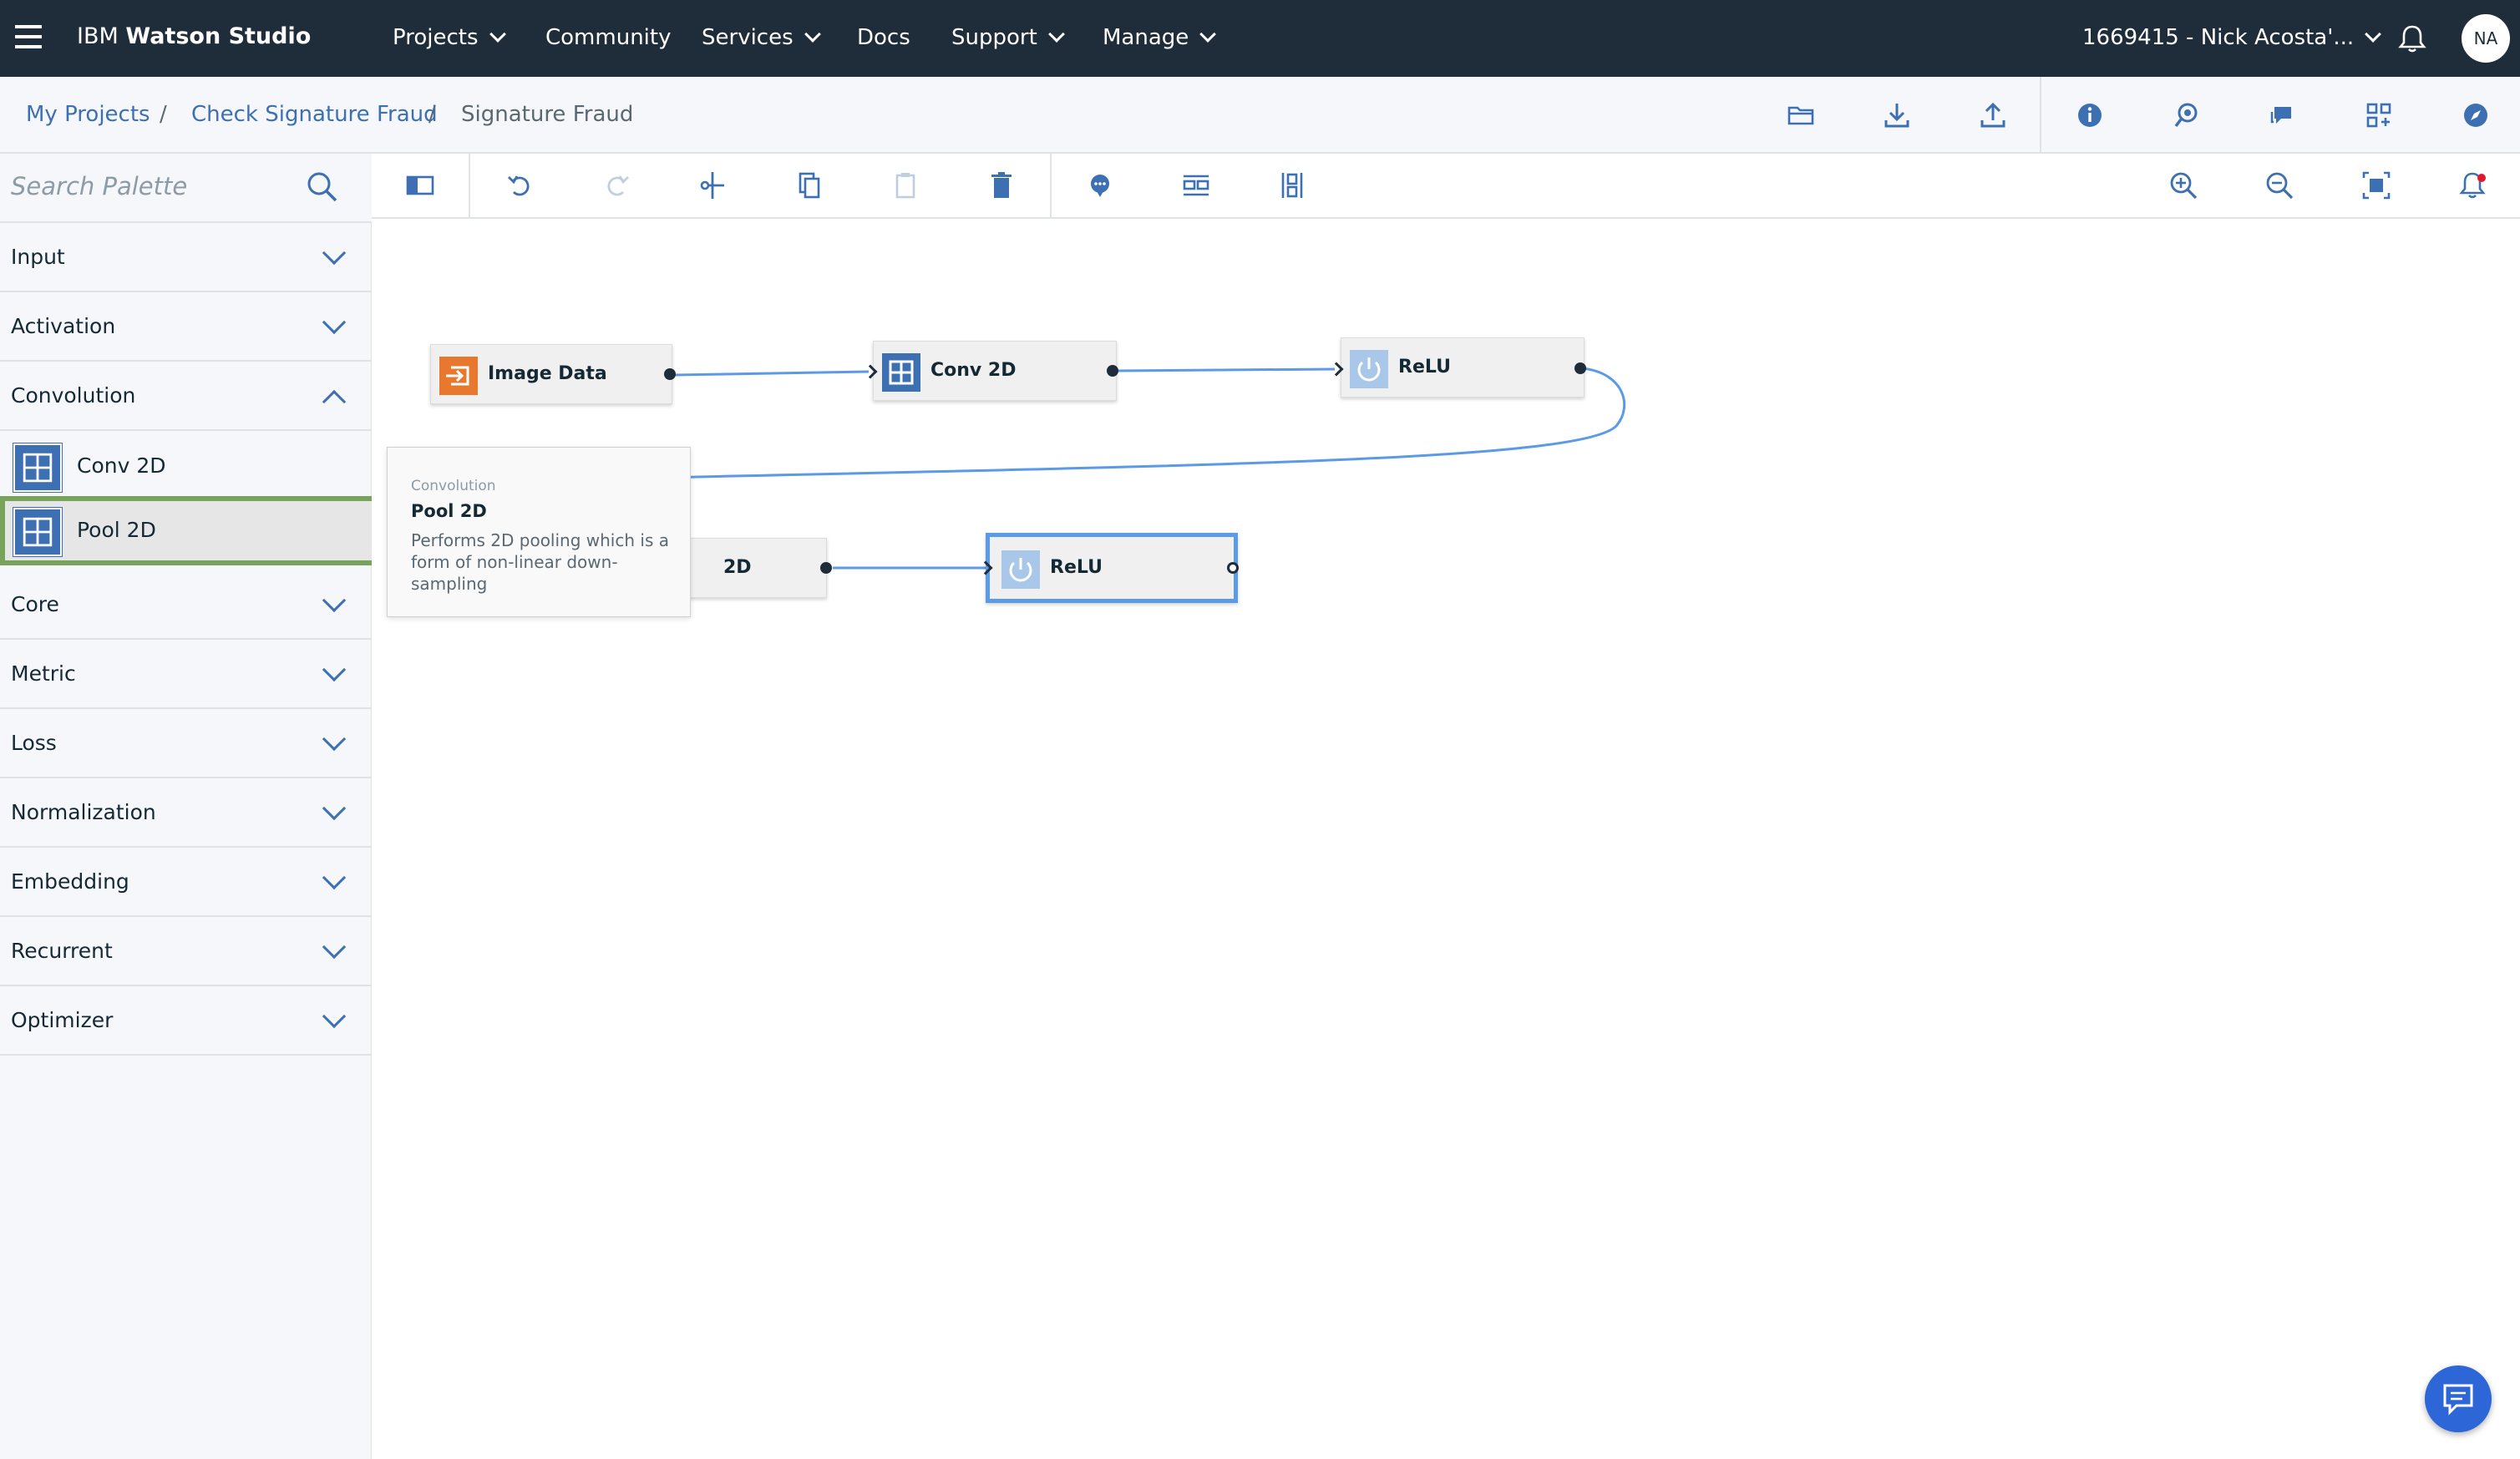 This screenshot has height=1459, width=2520. What do you see at coordinates (62, 1020) in the screenshot?
I see `category-label: Optimizer` at bounding box center [62, 1020].